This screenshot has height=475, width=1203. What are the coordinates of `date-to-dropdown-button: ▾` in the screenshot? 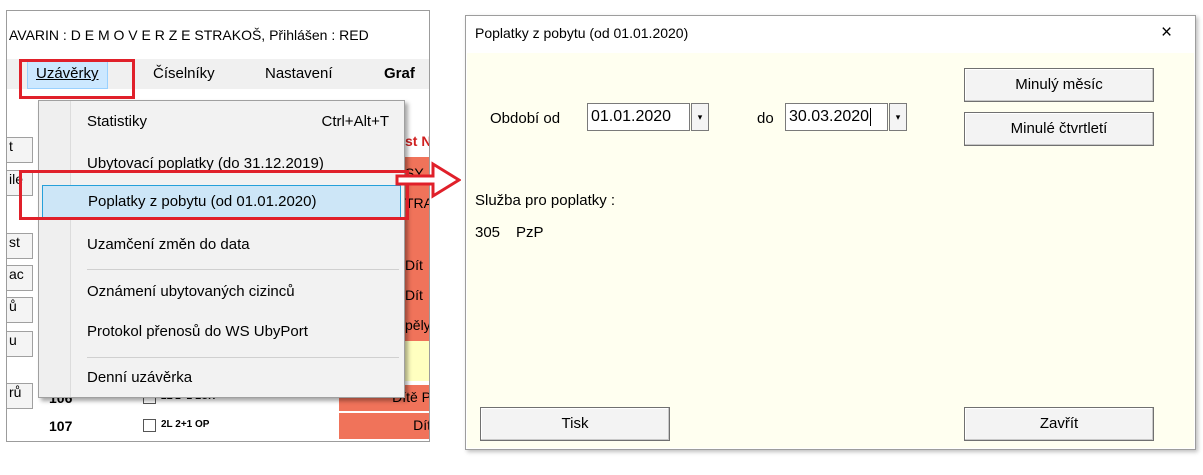 It's located at (898, 117).